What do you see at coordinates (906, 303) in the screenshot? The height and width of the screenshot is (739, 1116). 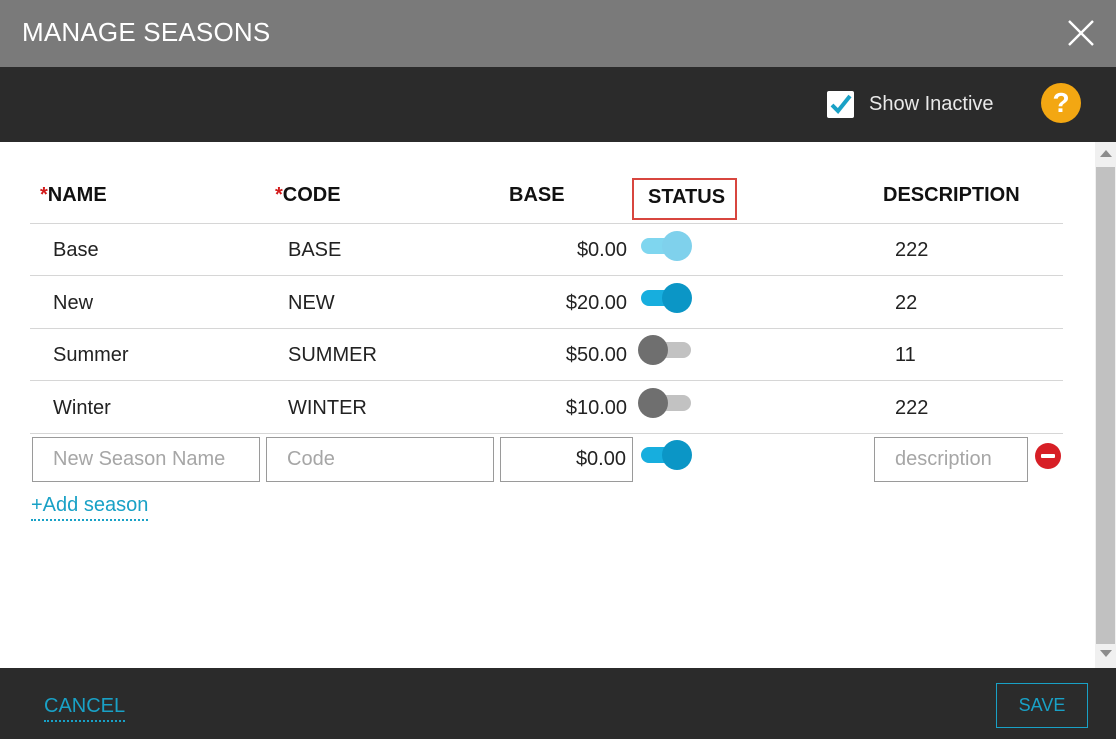 I see `season-description: 22` at bounding box center [906, 303].